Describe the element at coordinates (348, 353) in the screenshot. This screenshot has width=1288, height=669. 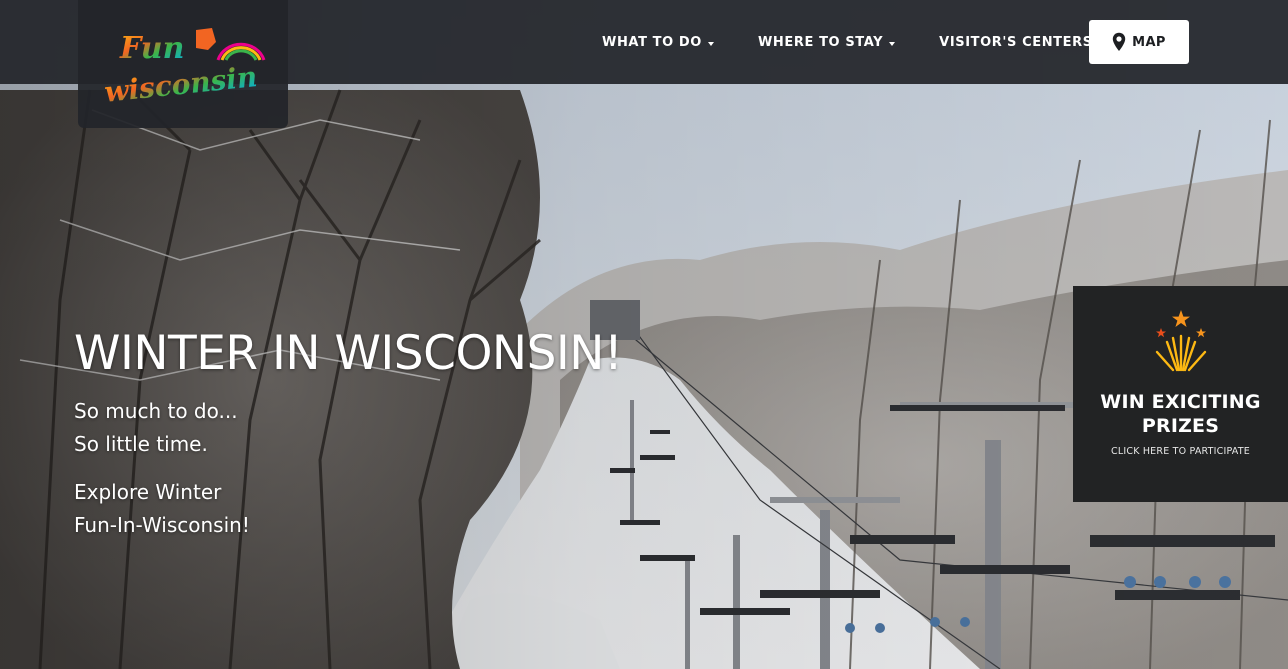
I see `hero-title: WINTER IN WISCONSIN!` at that location.